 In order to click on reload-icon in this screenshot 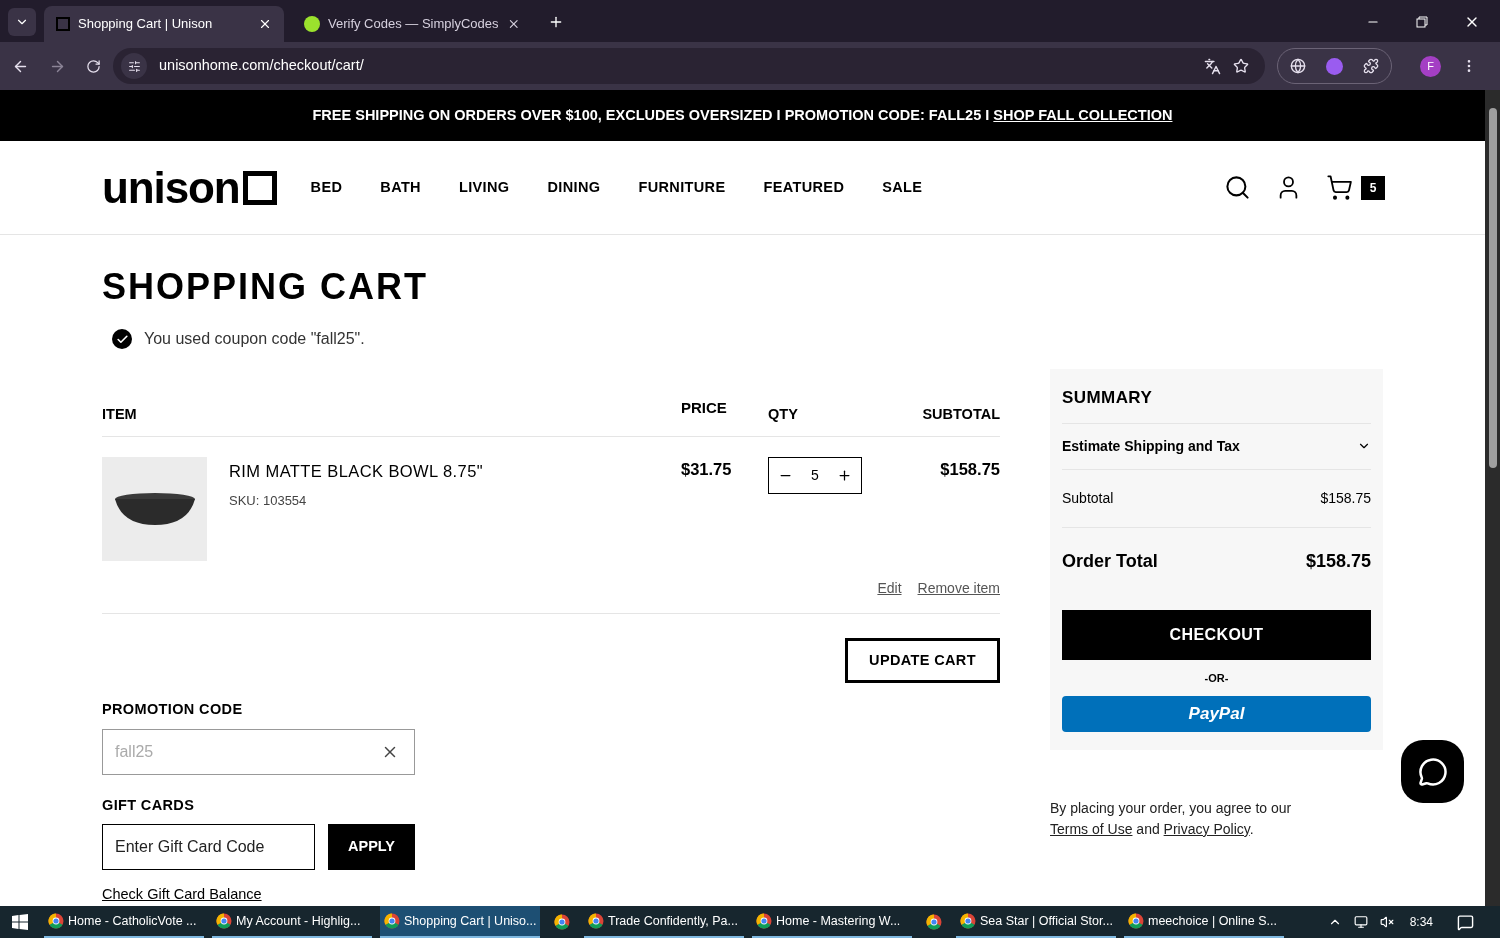, I will do `click(93, 66)`.